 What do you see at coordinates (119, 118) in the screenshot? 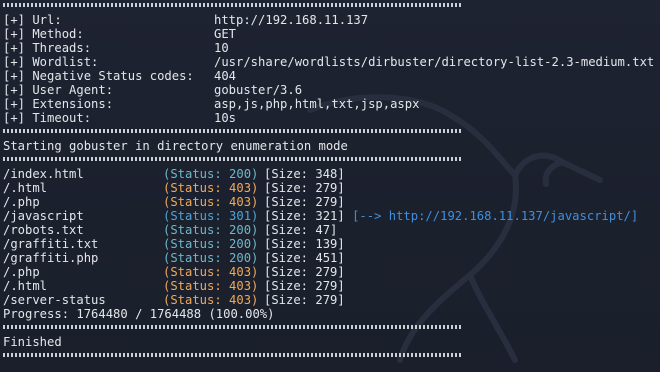
I see `config-row-timeout: [+] Timeout: 10s` at bounding box center [119, 118].